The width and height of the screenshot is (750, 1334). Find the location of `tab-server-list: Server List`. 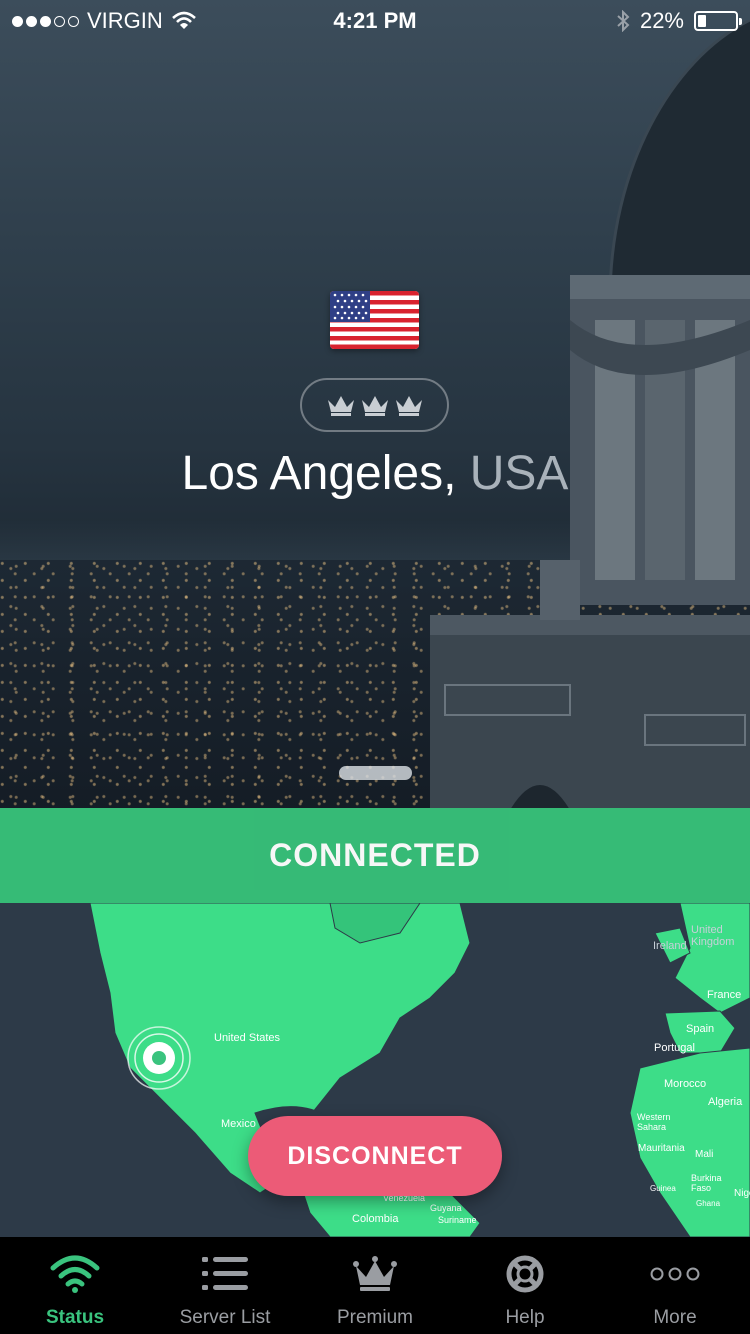

tab-server-list: Server List is located at coordinates (225, 1285).